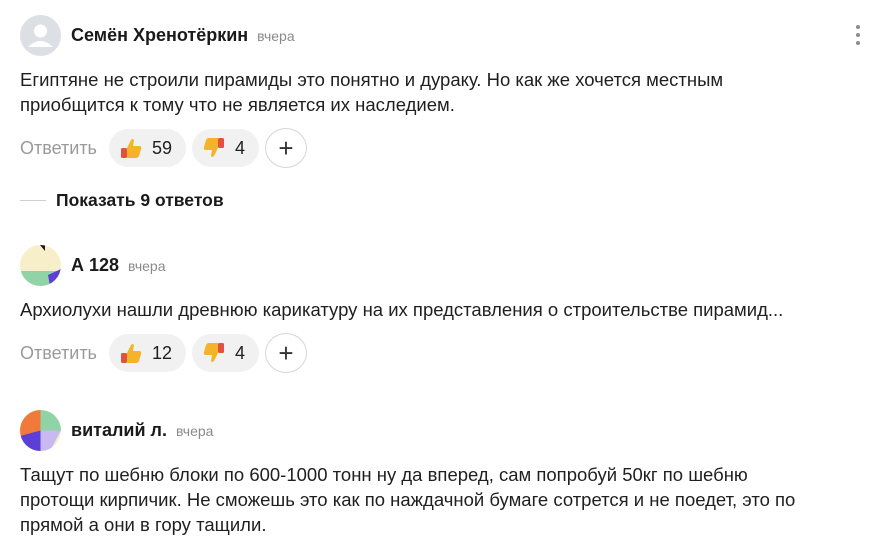 Image resolution: width=883 pixels, height=547 pixels. Describe the element at coordinates (444, 430) in the screenshot. I see `comment-header: виталий л. вчера` at that location.